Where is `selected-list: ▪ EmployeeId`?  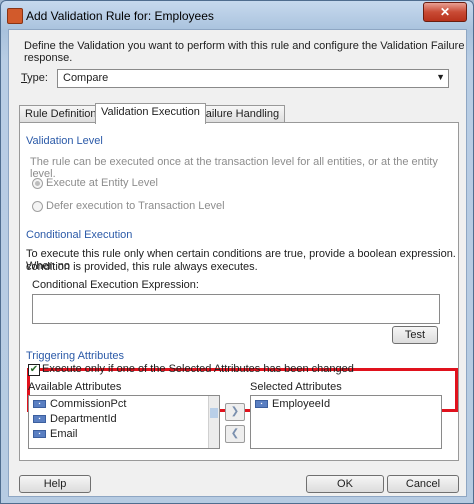 selected-list: ▪ EmployeeId is located at coordinates (346, 422).